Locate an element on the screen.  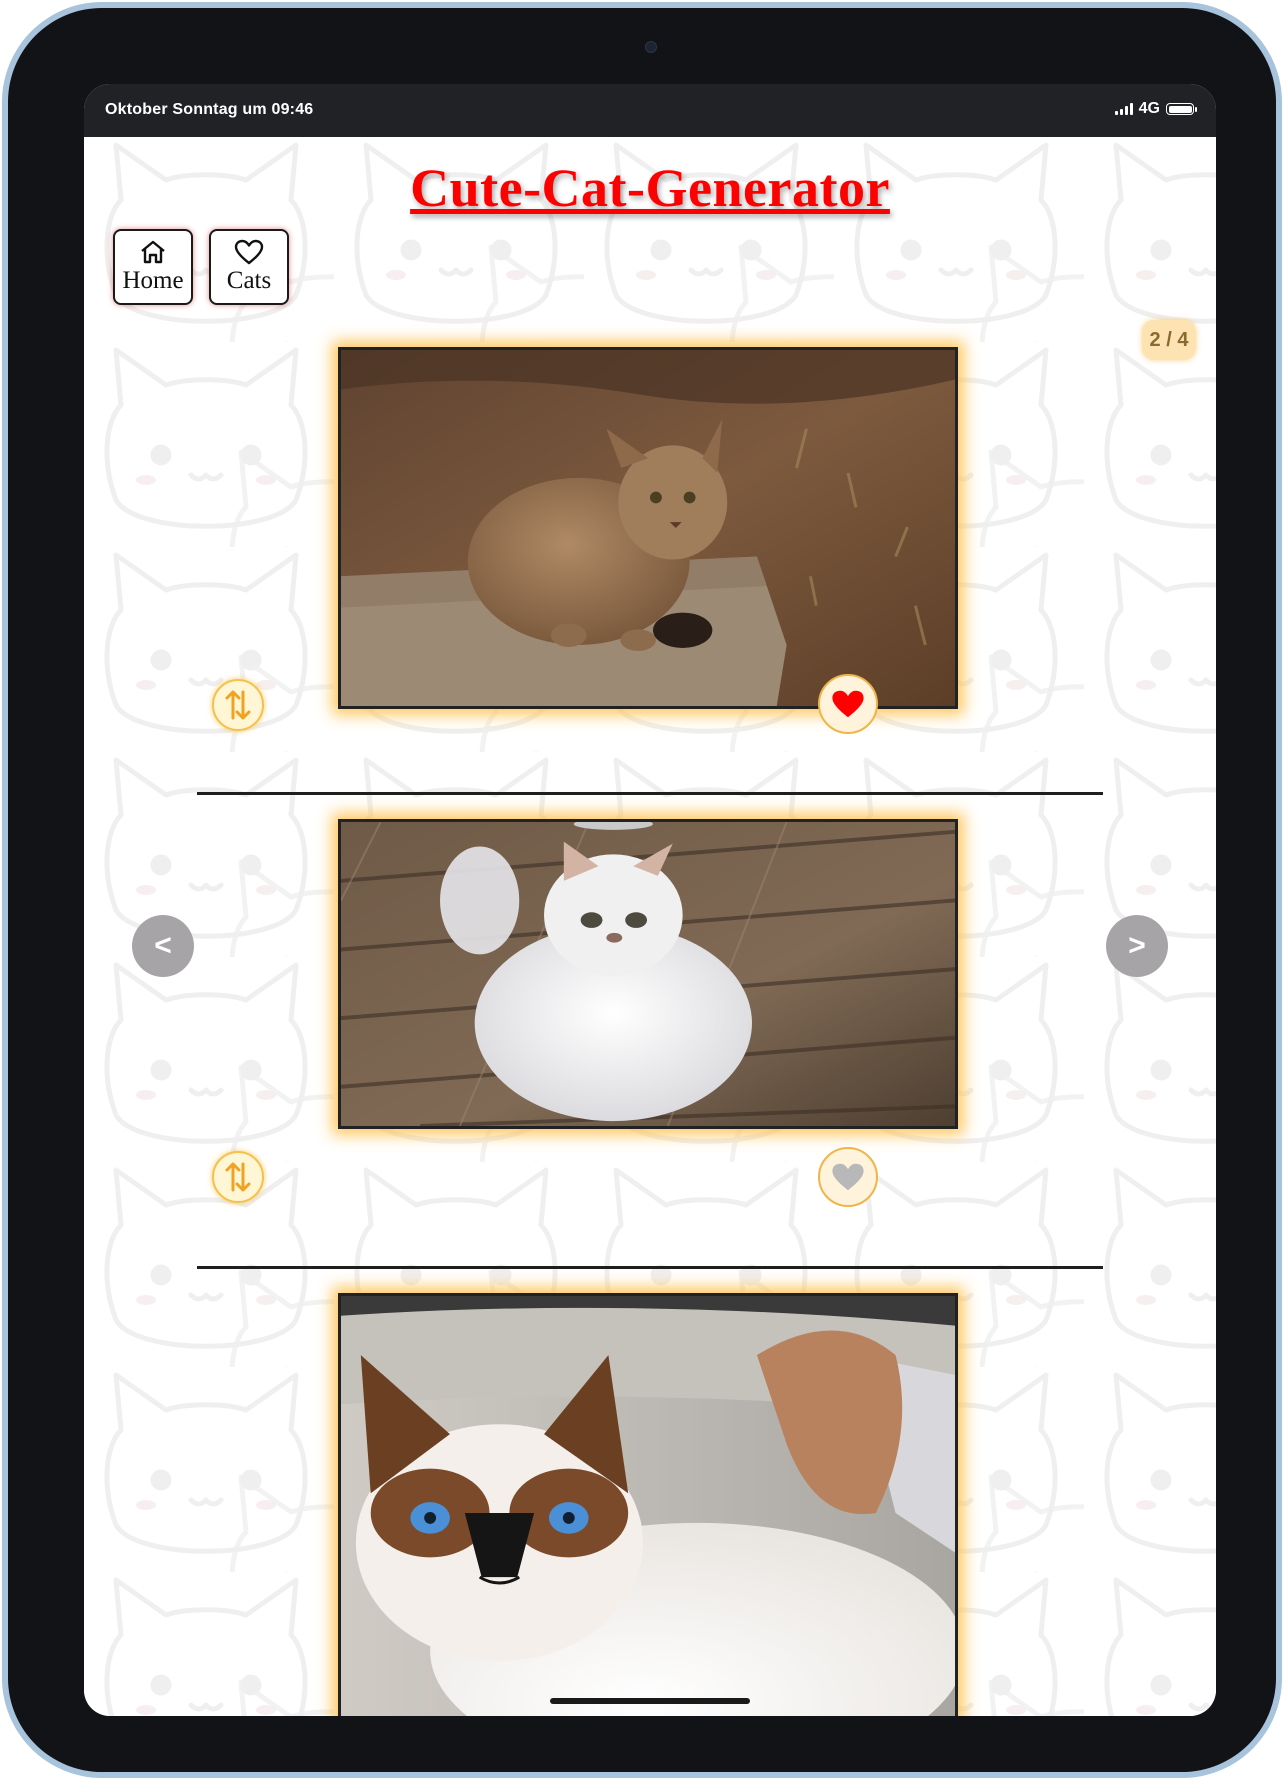
front-camera is located at coordinates (651, 47).